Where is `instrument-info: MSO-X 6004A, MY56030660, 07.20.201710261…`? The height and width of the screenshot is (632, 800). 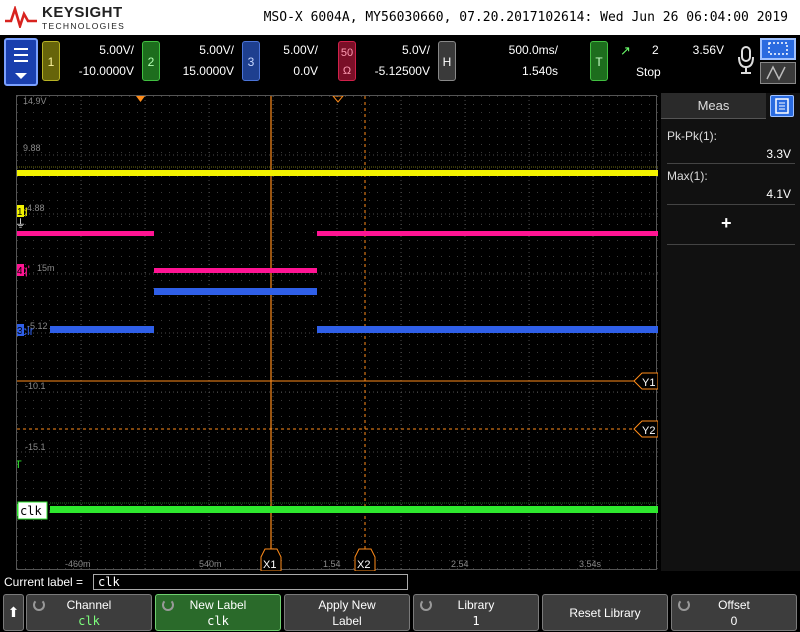 instrument-info: MSO-X 6004A, MY56030660, 07.20.201710261… is located at coordinates (525, 17).